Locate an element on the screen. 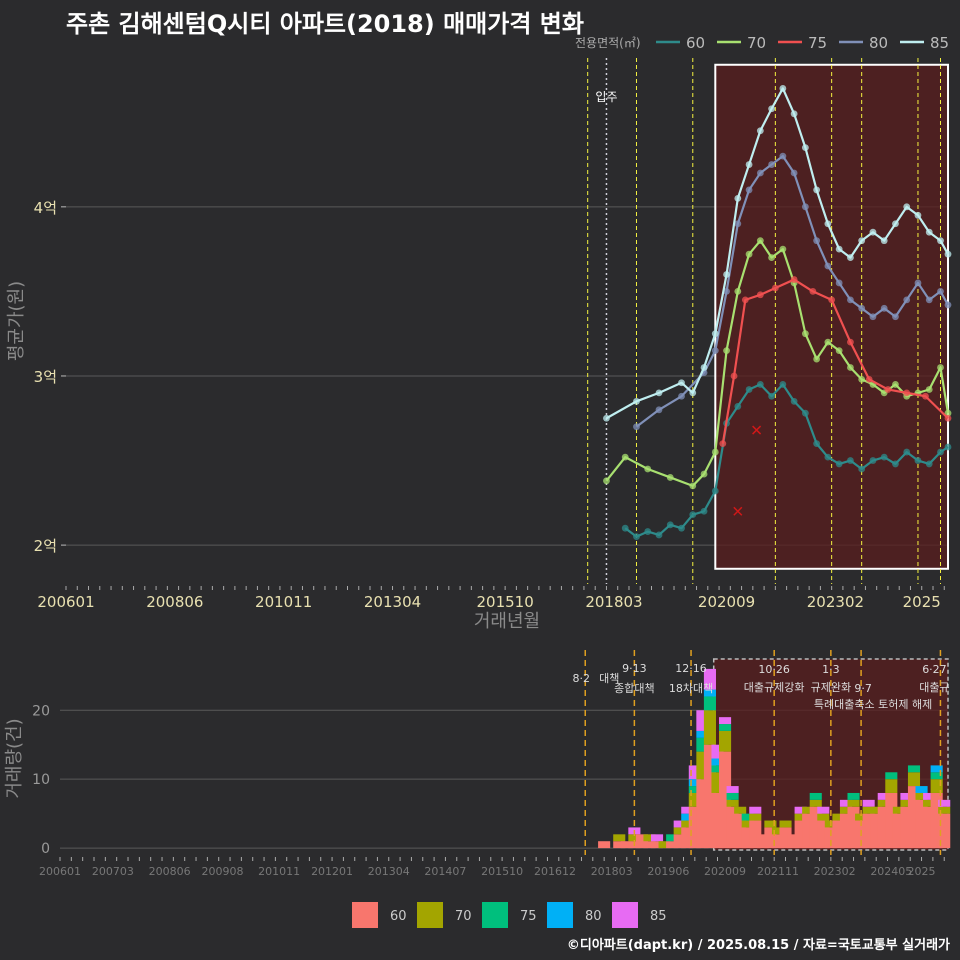 The image size is (960, 960). volume-y-axis-title: 거래량(건) is located at coordinates (14, 758).